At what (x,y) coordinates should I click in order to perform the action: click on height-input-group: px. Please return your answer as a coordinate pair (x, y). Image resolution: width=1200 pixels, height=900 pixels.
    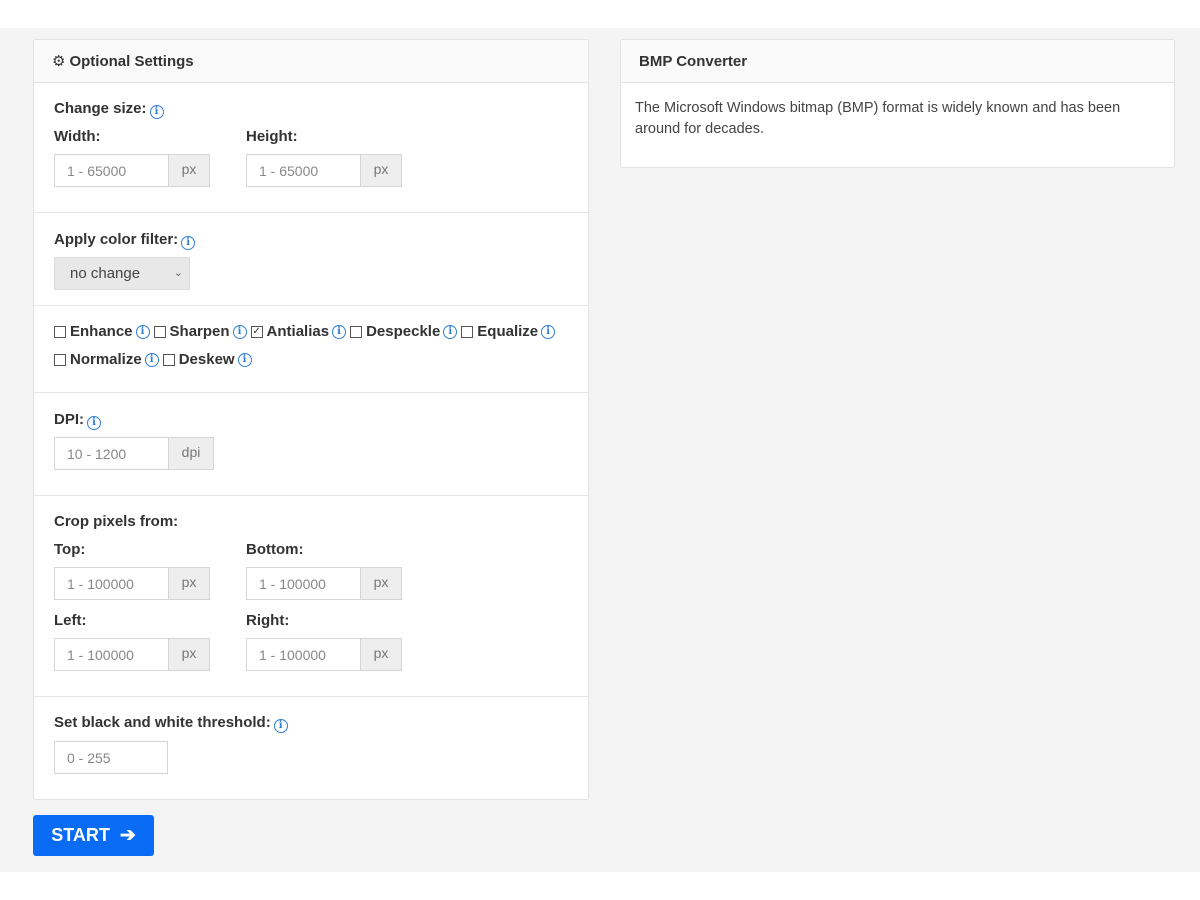
    Looking at the image, I should click on (324, 170).